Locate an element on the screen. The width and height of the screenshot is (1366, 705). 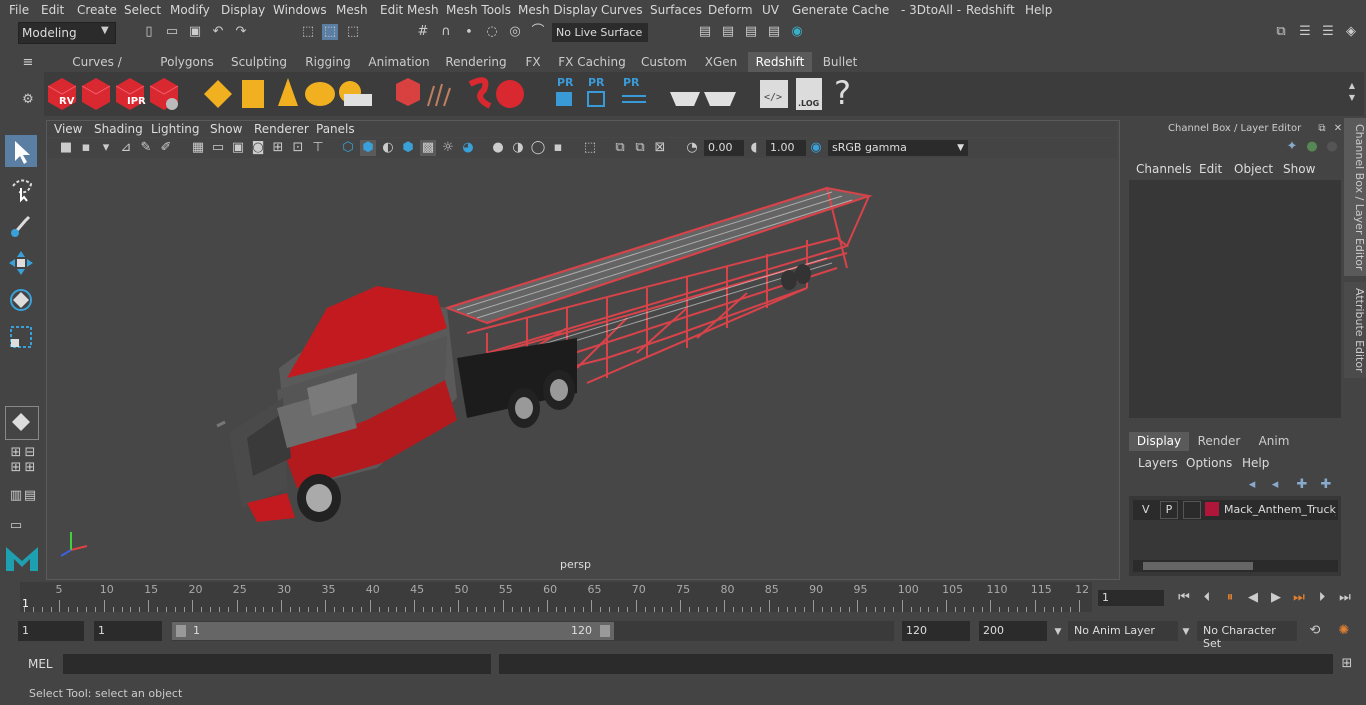
menu-mesh-display: Mesh Display is located at coordinates (558, 10).